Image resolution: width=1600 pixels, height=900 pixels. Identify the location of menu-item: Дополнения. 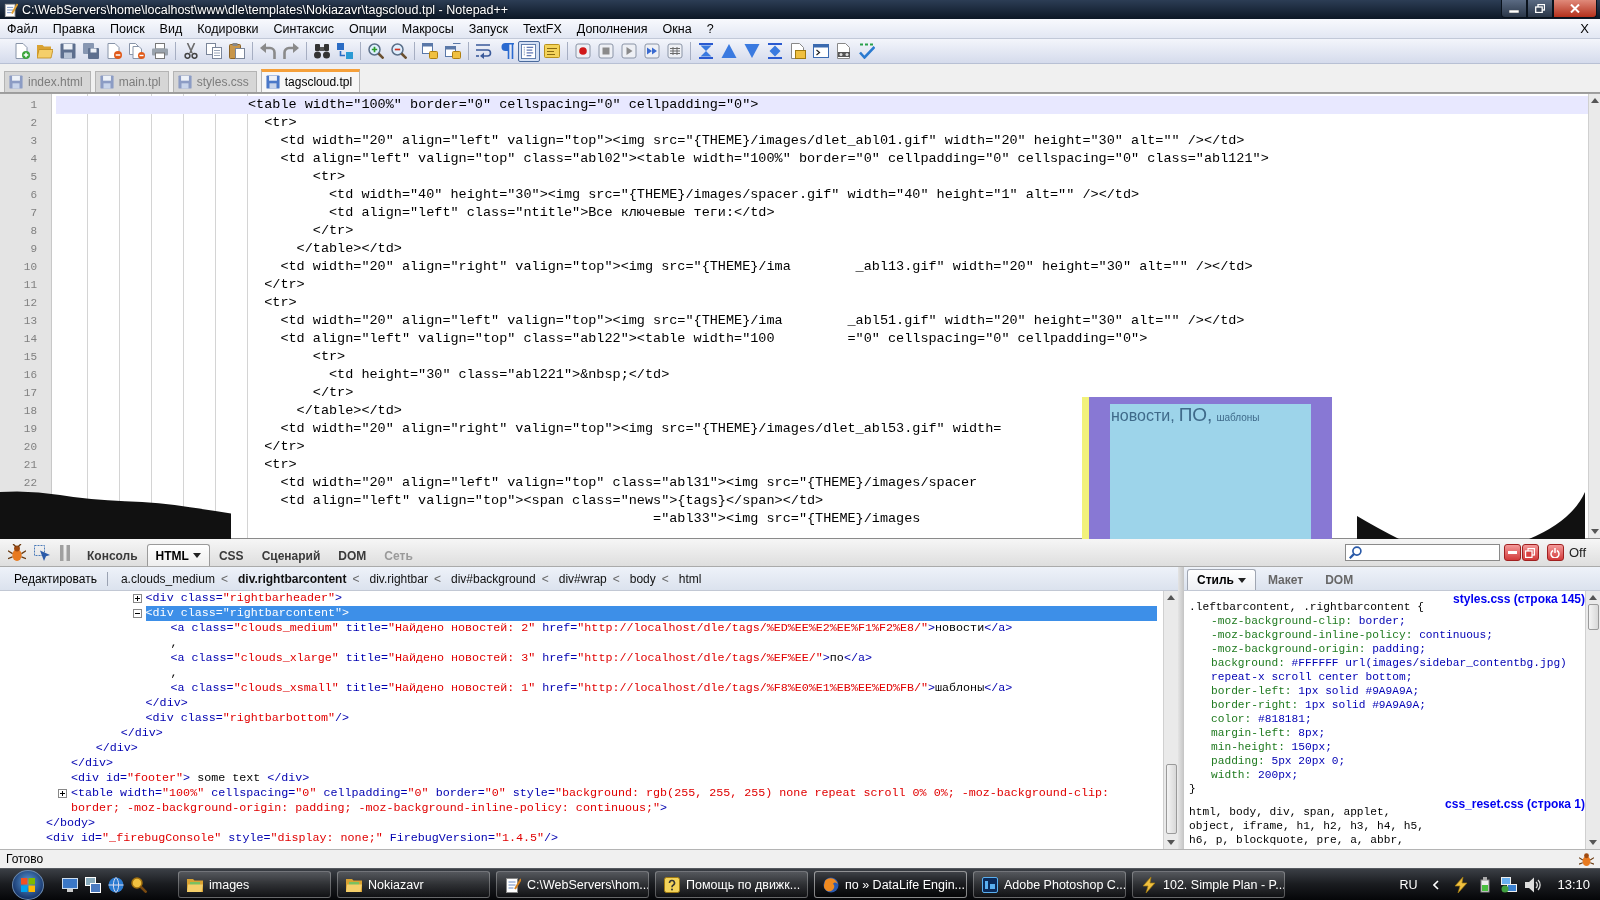
(612, 28).